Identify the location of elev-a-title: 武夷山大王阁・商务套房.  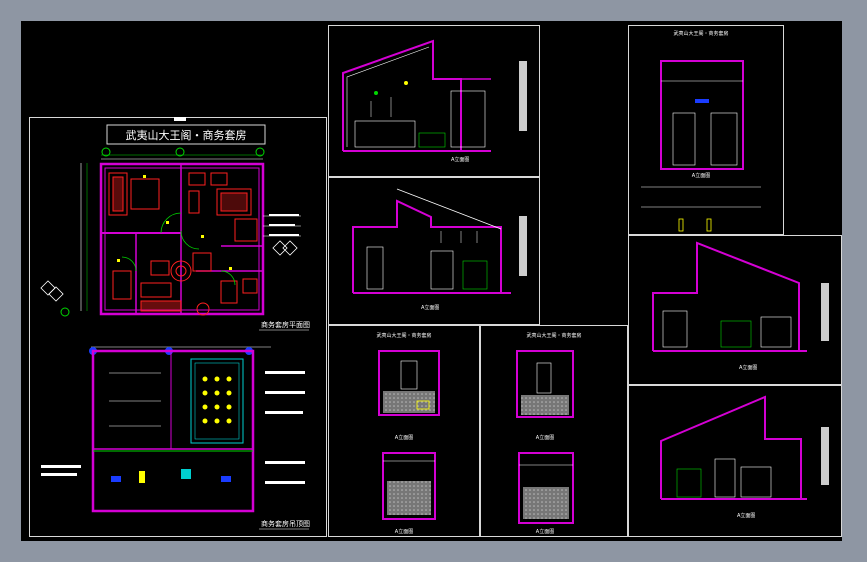
(700, 33).